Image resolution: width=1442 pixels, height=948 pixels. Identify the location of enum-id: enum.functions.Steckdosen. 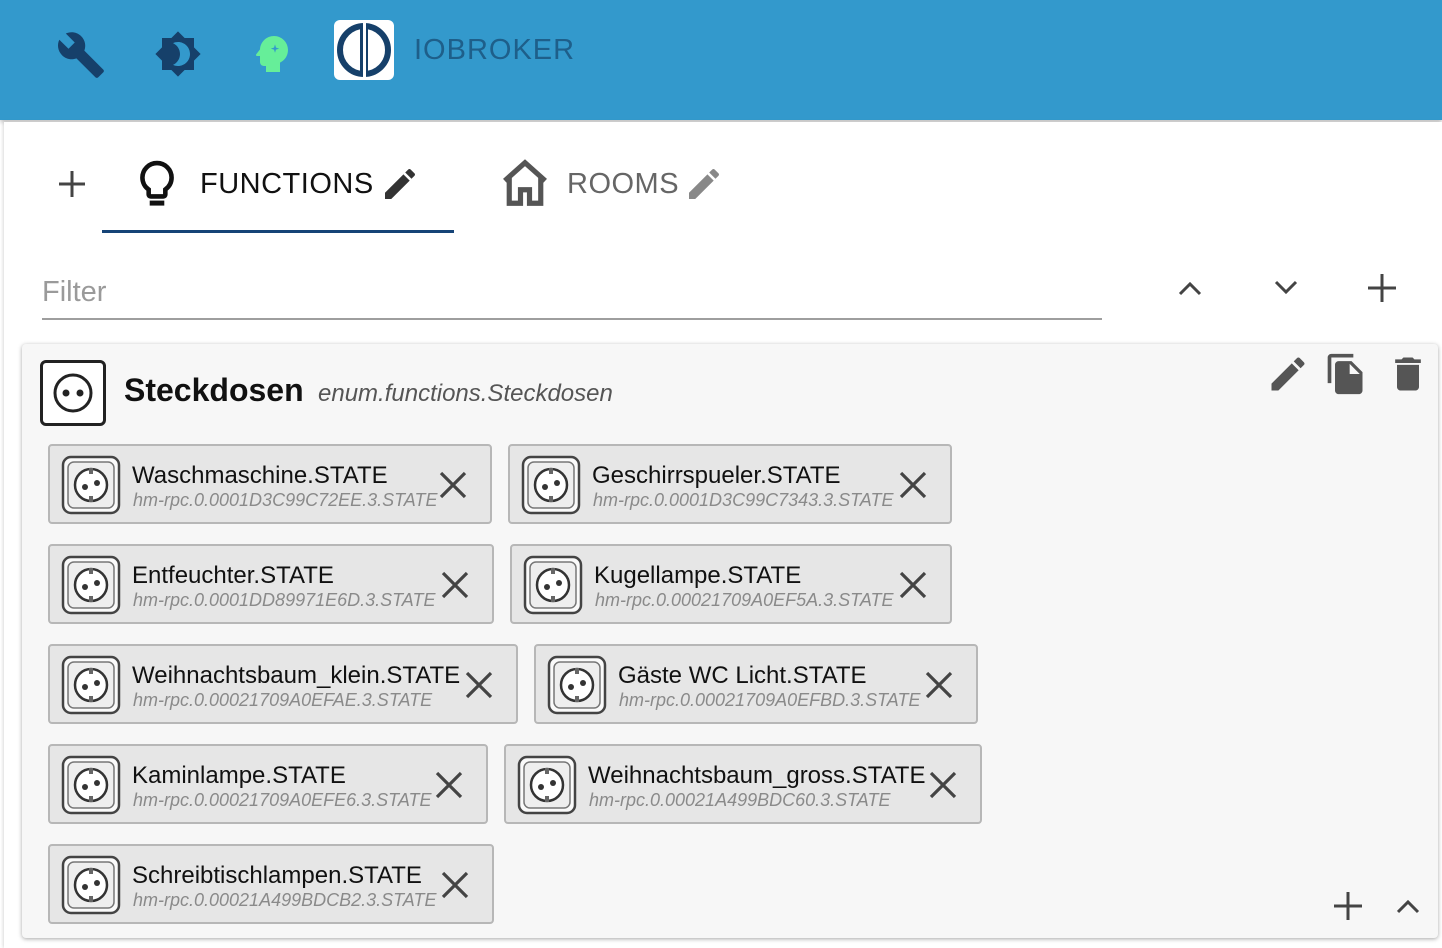
(465, 393).